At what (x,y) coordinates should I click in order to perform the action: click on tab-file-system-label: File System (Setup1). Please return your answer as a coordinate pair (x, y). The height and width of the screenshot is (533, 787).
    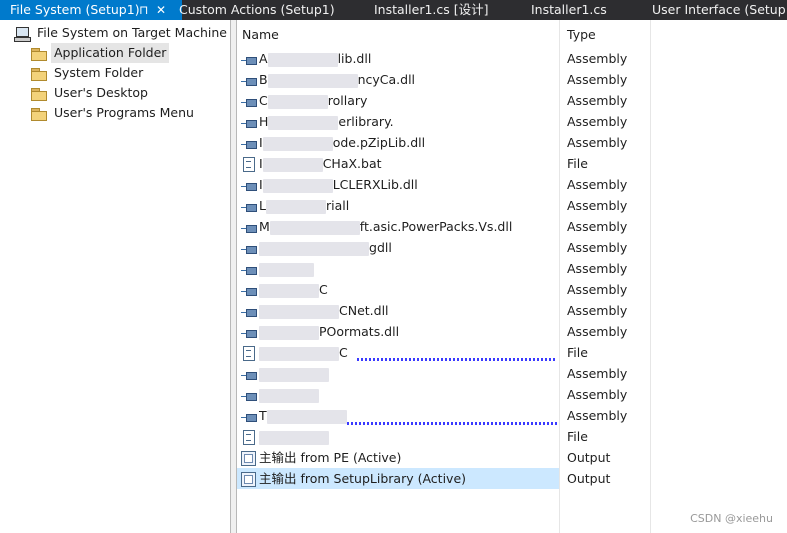
    Looking at the image, I should click on (75, 9).